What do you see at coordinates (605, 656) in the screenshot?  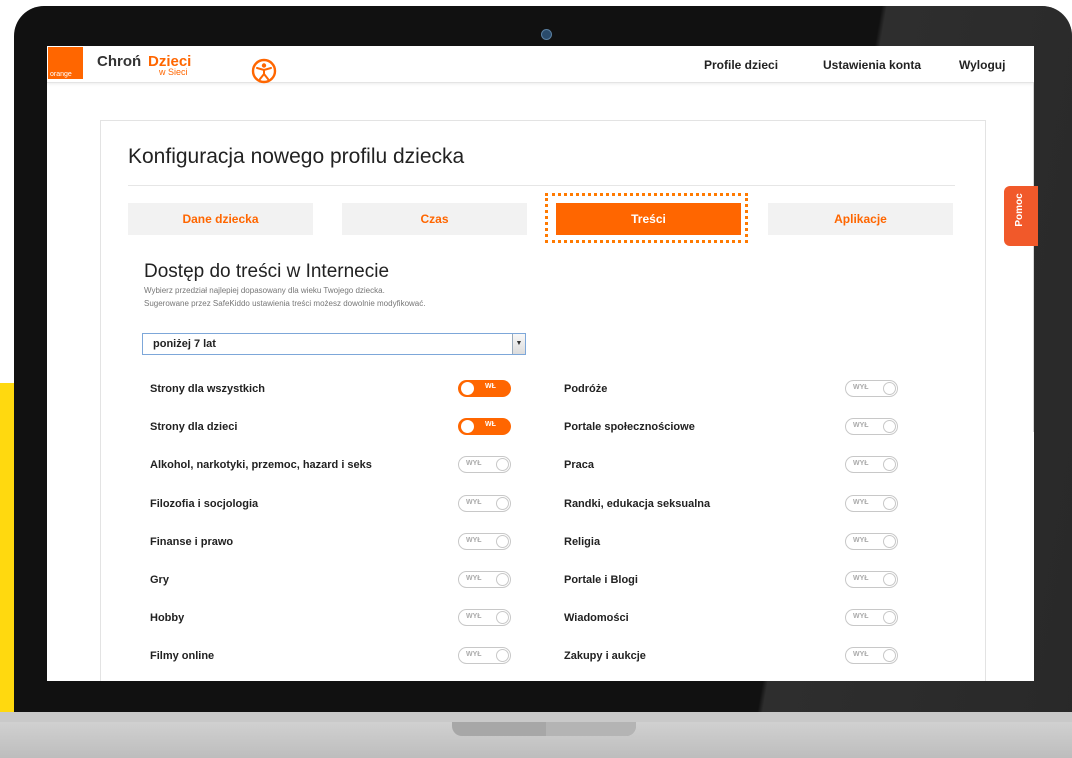 I see `category-label: Zakupy i aukcje` at bounding box center [605, 656].